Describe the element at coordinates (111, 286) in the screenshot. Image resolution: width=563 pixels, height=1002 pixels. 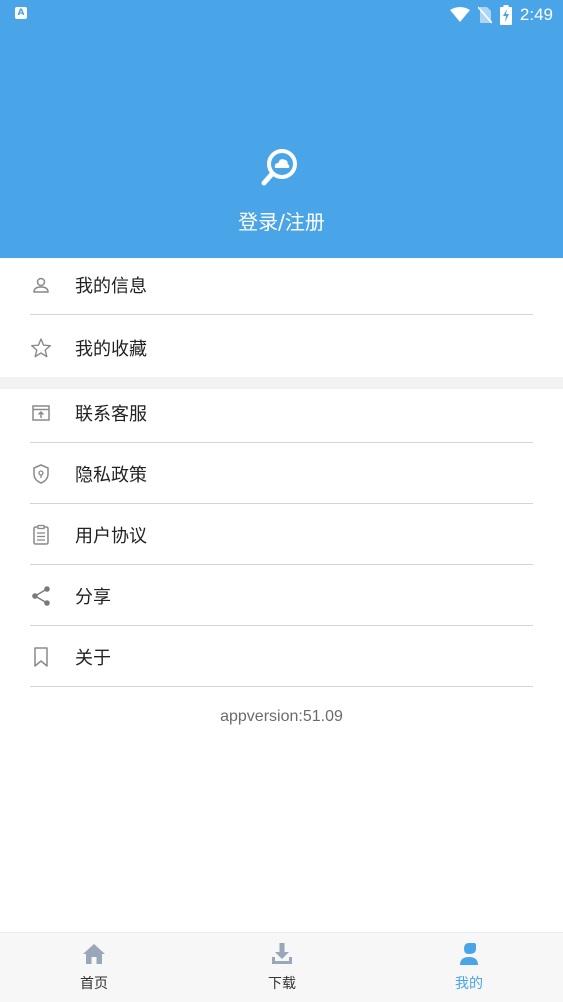
I see `menu-item-label: 我的信息` at that location.